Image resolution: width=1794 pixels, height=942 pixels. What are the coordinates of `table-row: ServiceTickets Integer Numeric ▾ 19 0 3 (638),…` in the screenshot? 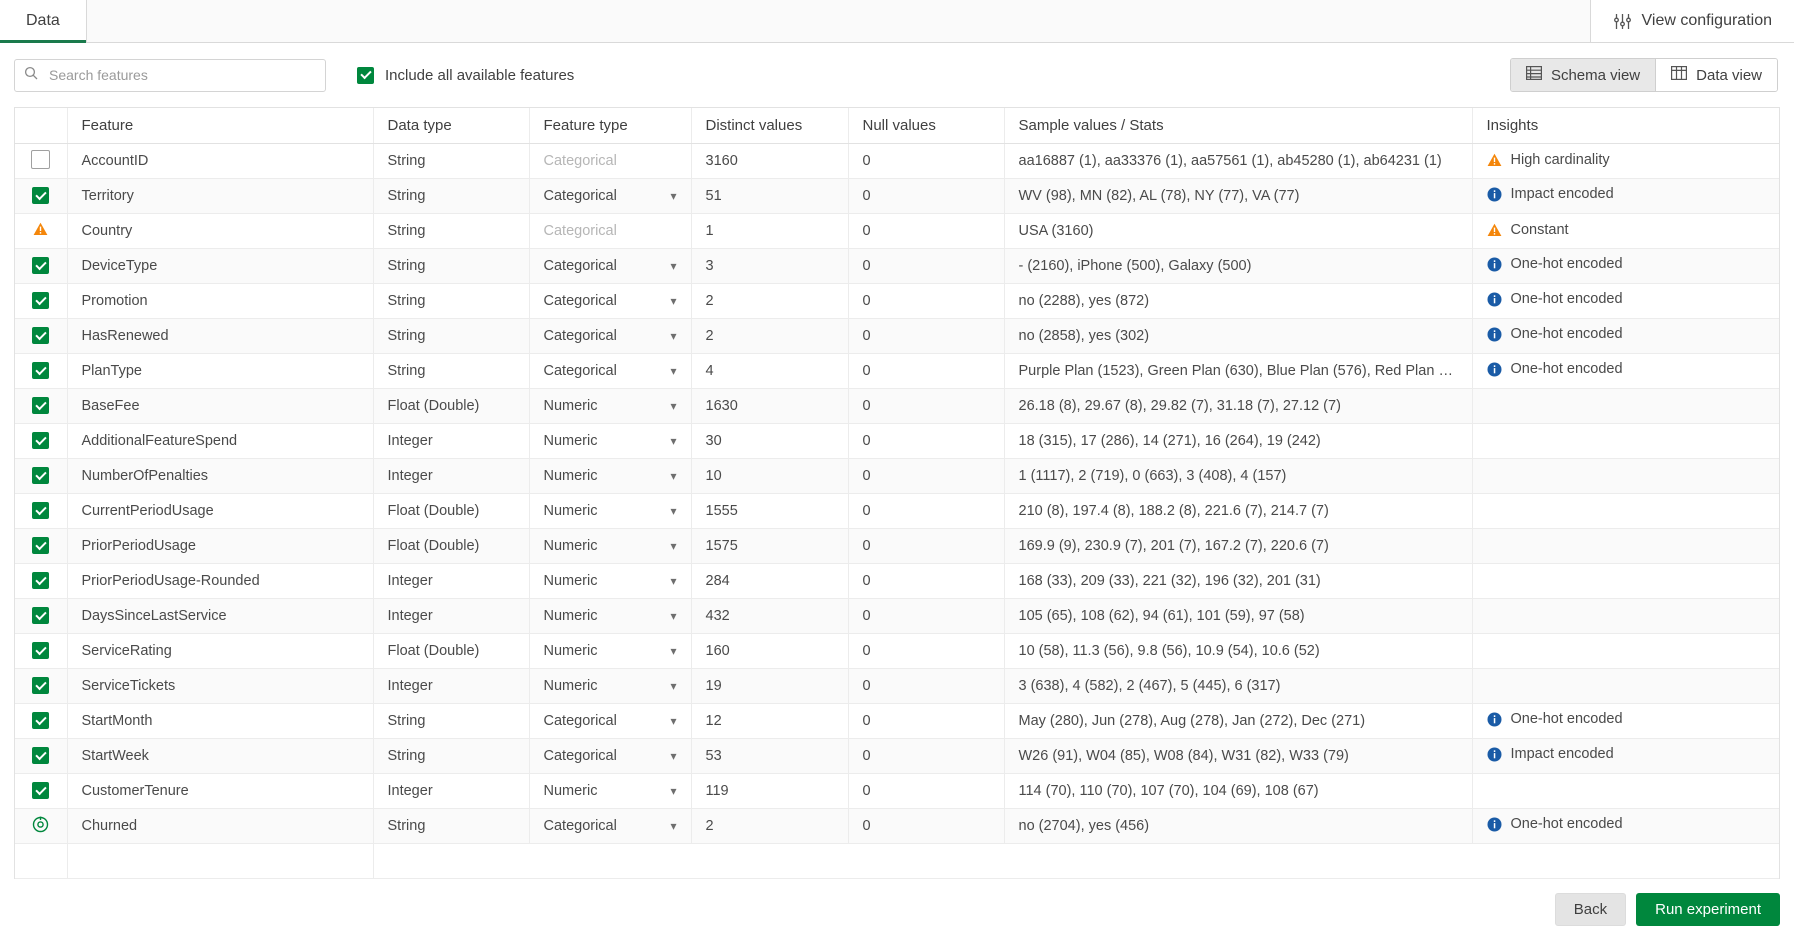 It's located at (897, 686).